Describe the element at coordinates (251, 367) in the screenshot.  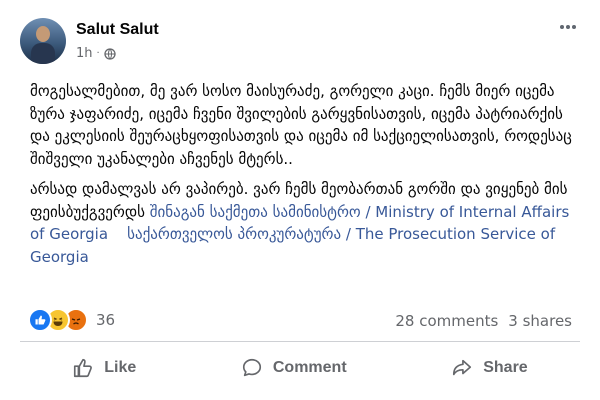
I see `comment-bubble-icon` at that location.